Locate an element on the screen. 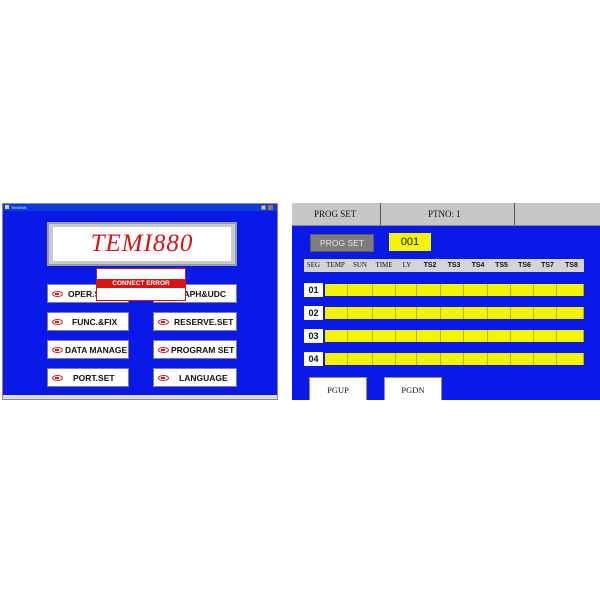 The width and height of the screenshot is (600, 600). prog-set-header: PROG SET PTNO: 1 is located at coordinates (446, 214).